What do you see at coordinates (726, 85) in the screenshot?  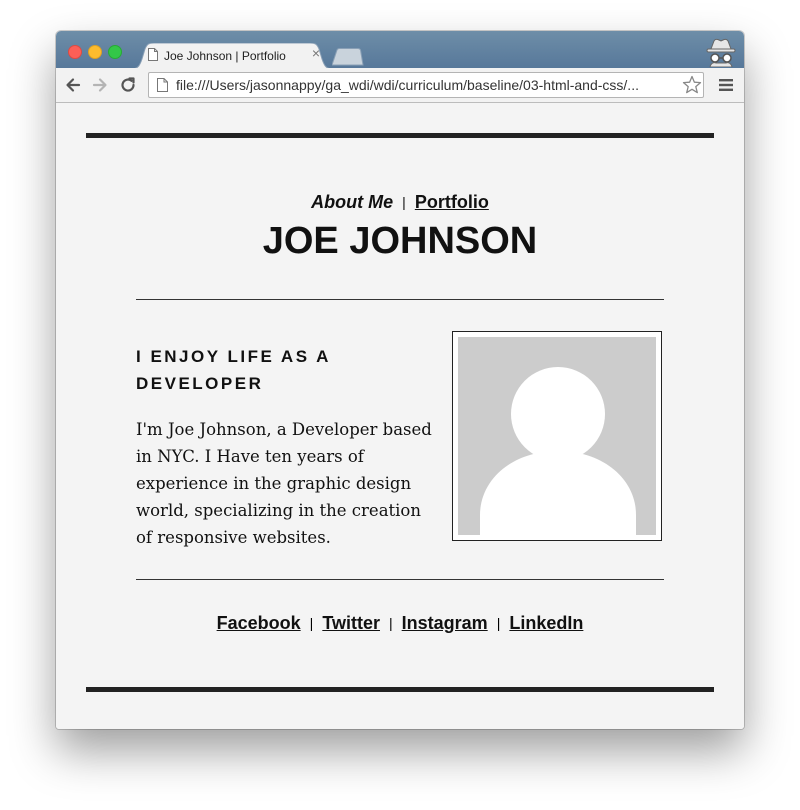 I see `menu-icon` at bounding box center [726, 85].